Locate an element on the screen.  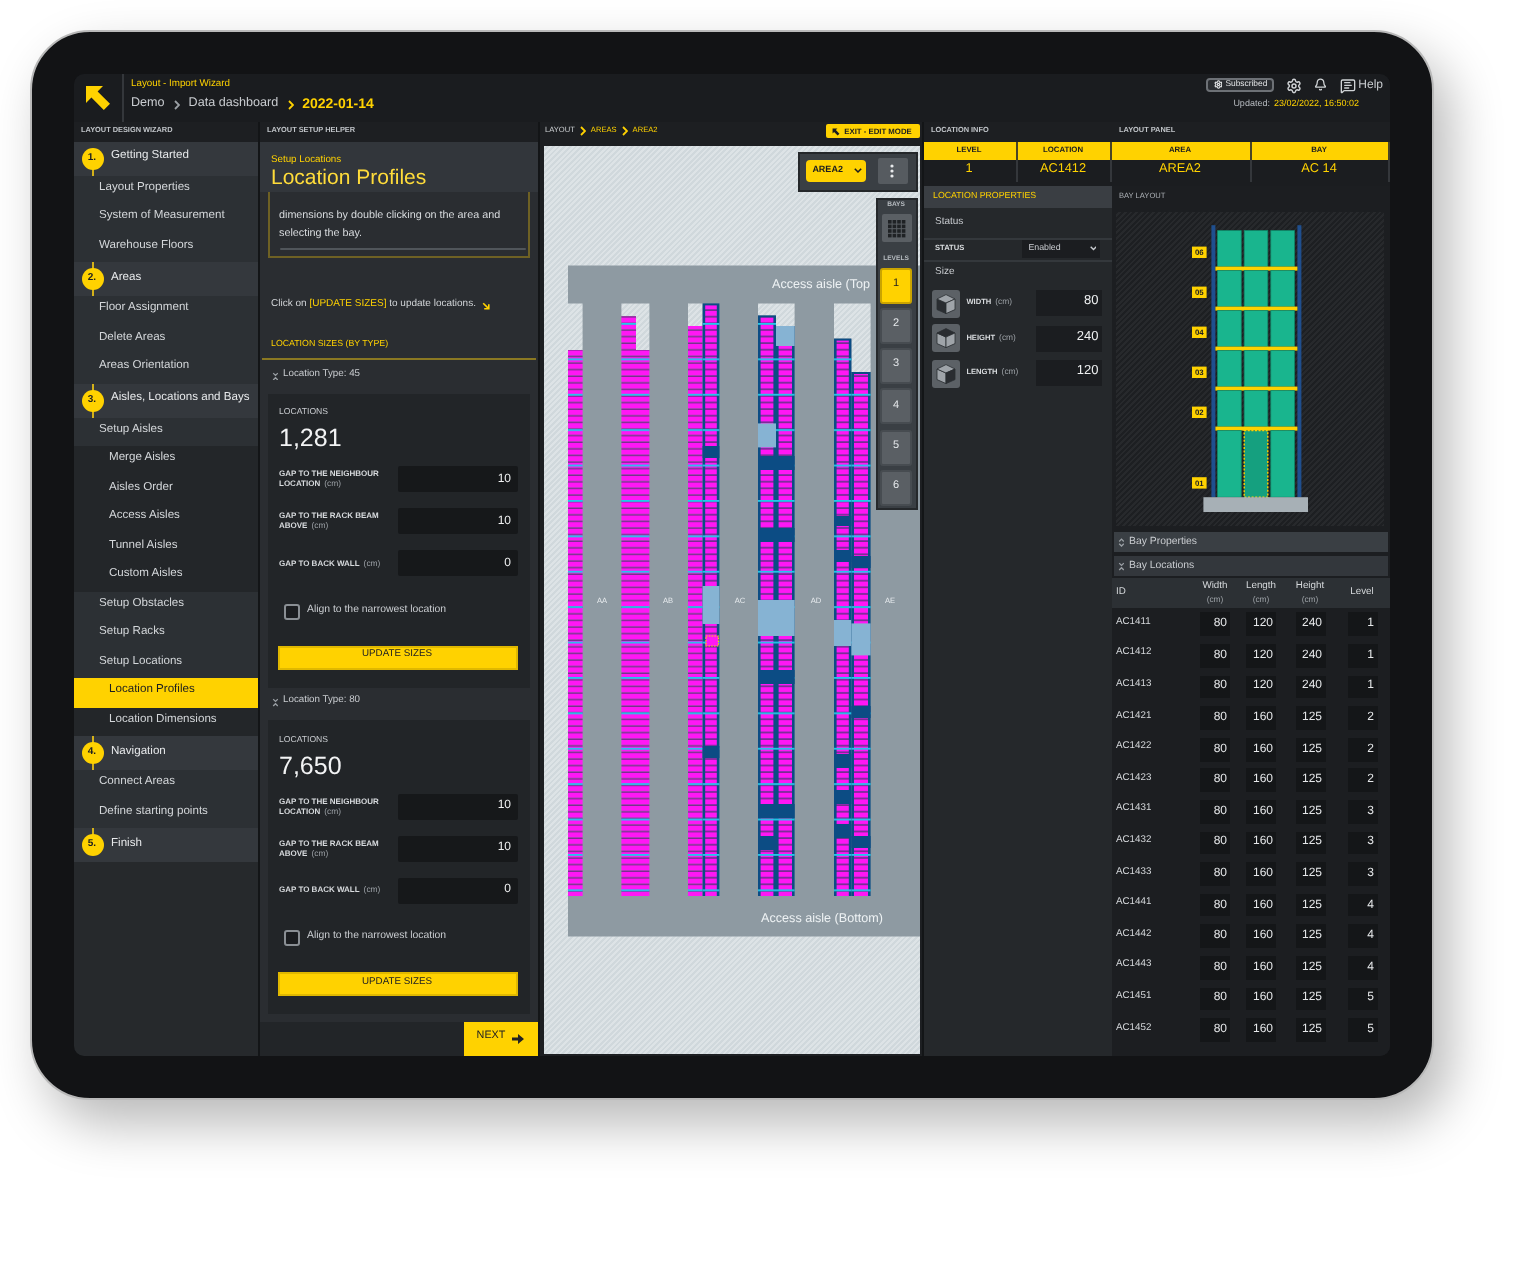
count-value: 7,650 is located at coordinates (310, 766).